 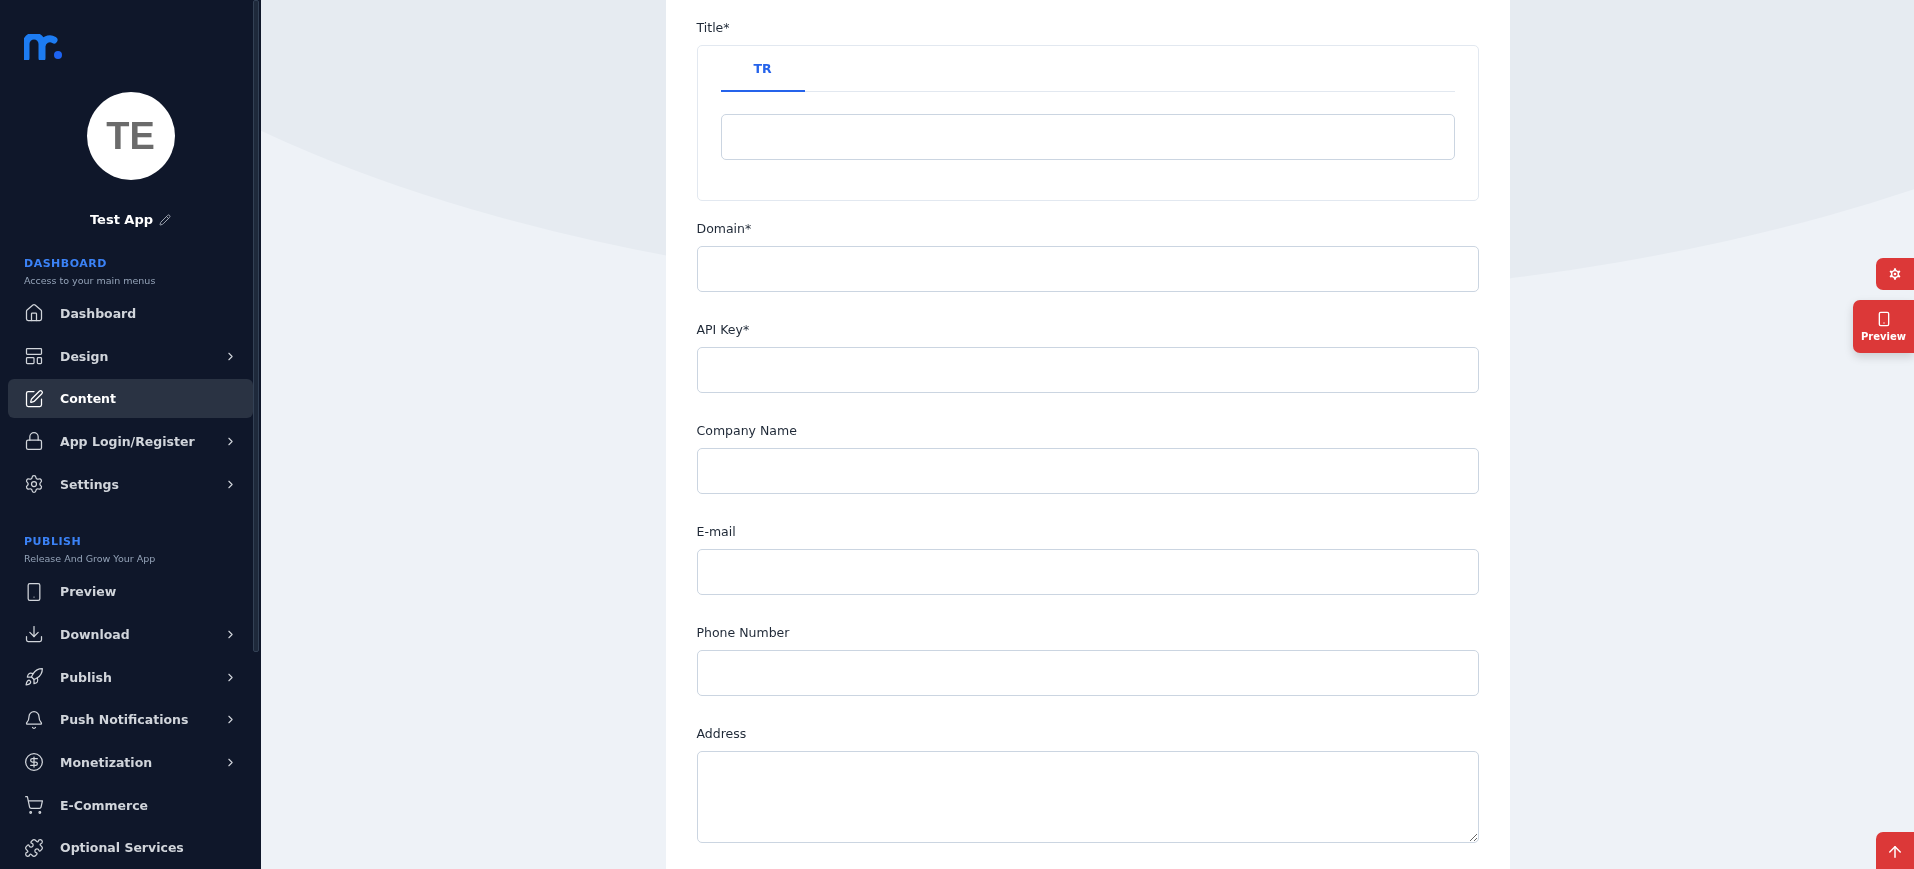 What do you see at coordinates (130, 720) in the screenshot?
I see `sidebar-item: Push Notifications` at bounding box center [130, 720].